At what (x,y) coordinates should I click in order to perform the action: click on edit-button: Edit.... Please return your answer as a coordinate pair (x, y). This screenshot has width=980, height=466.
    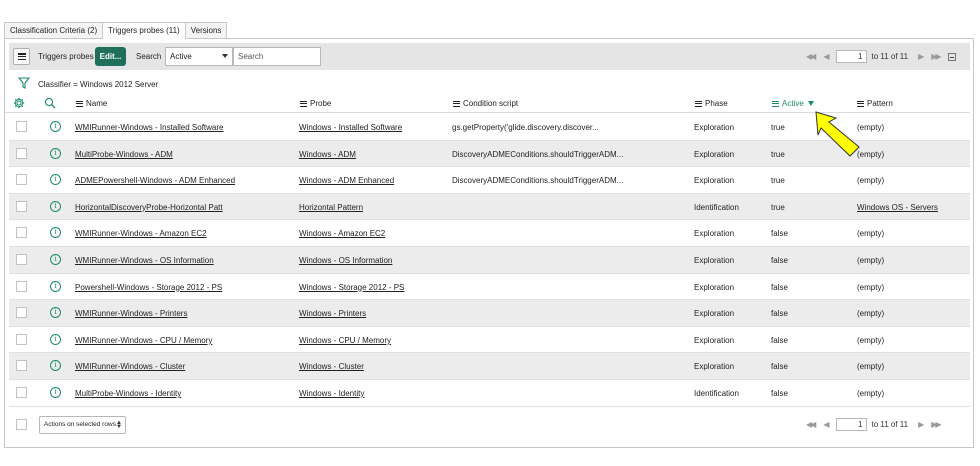
    Looking at the image, I should click on (110, 56).